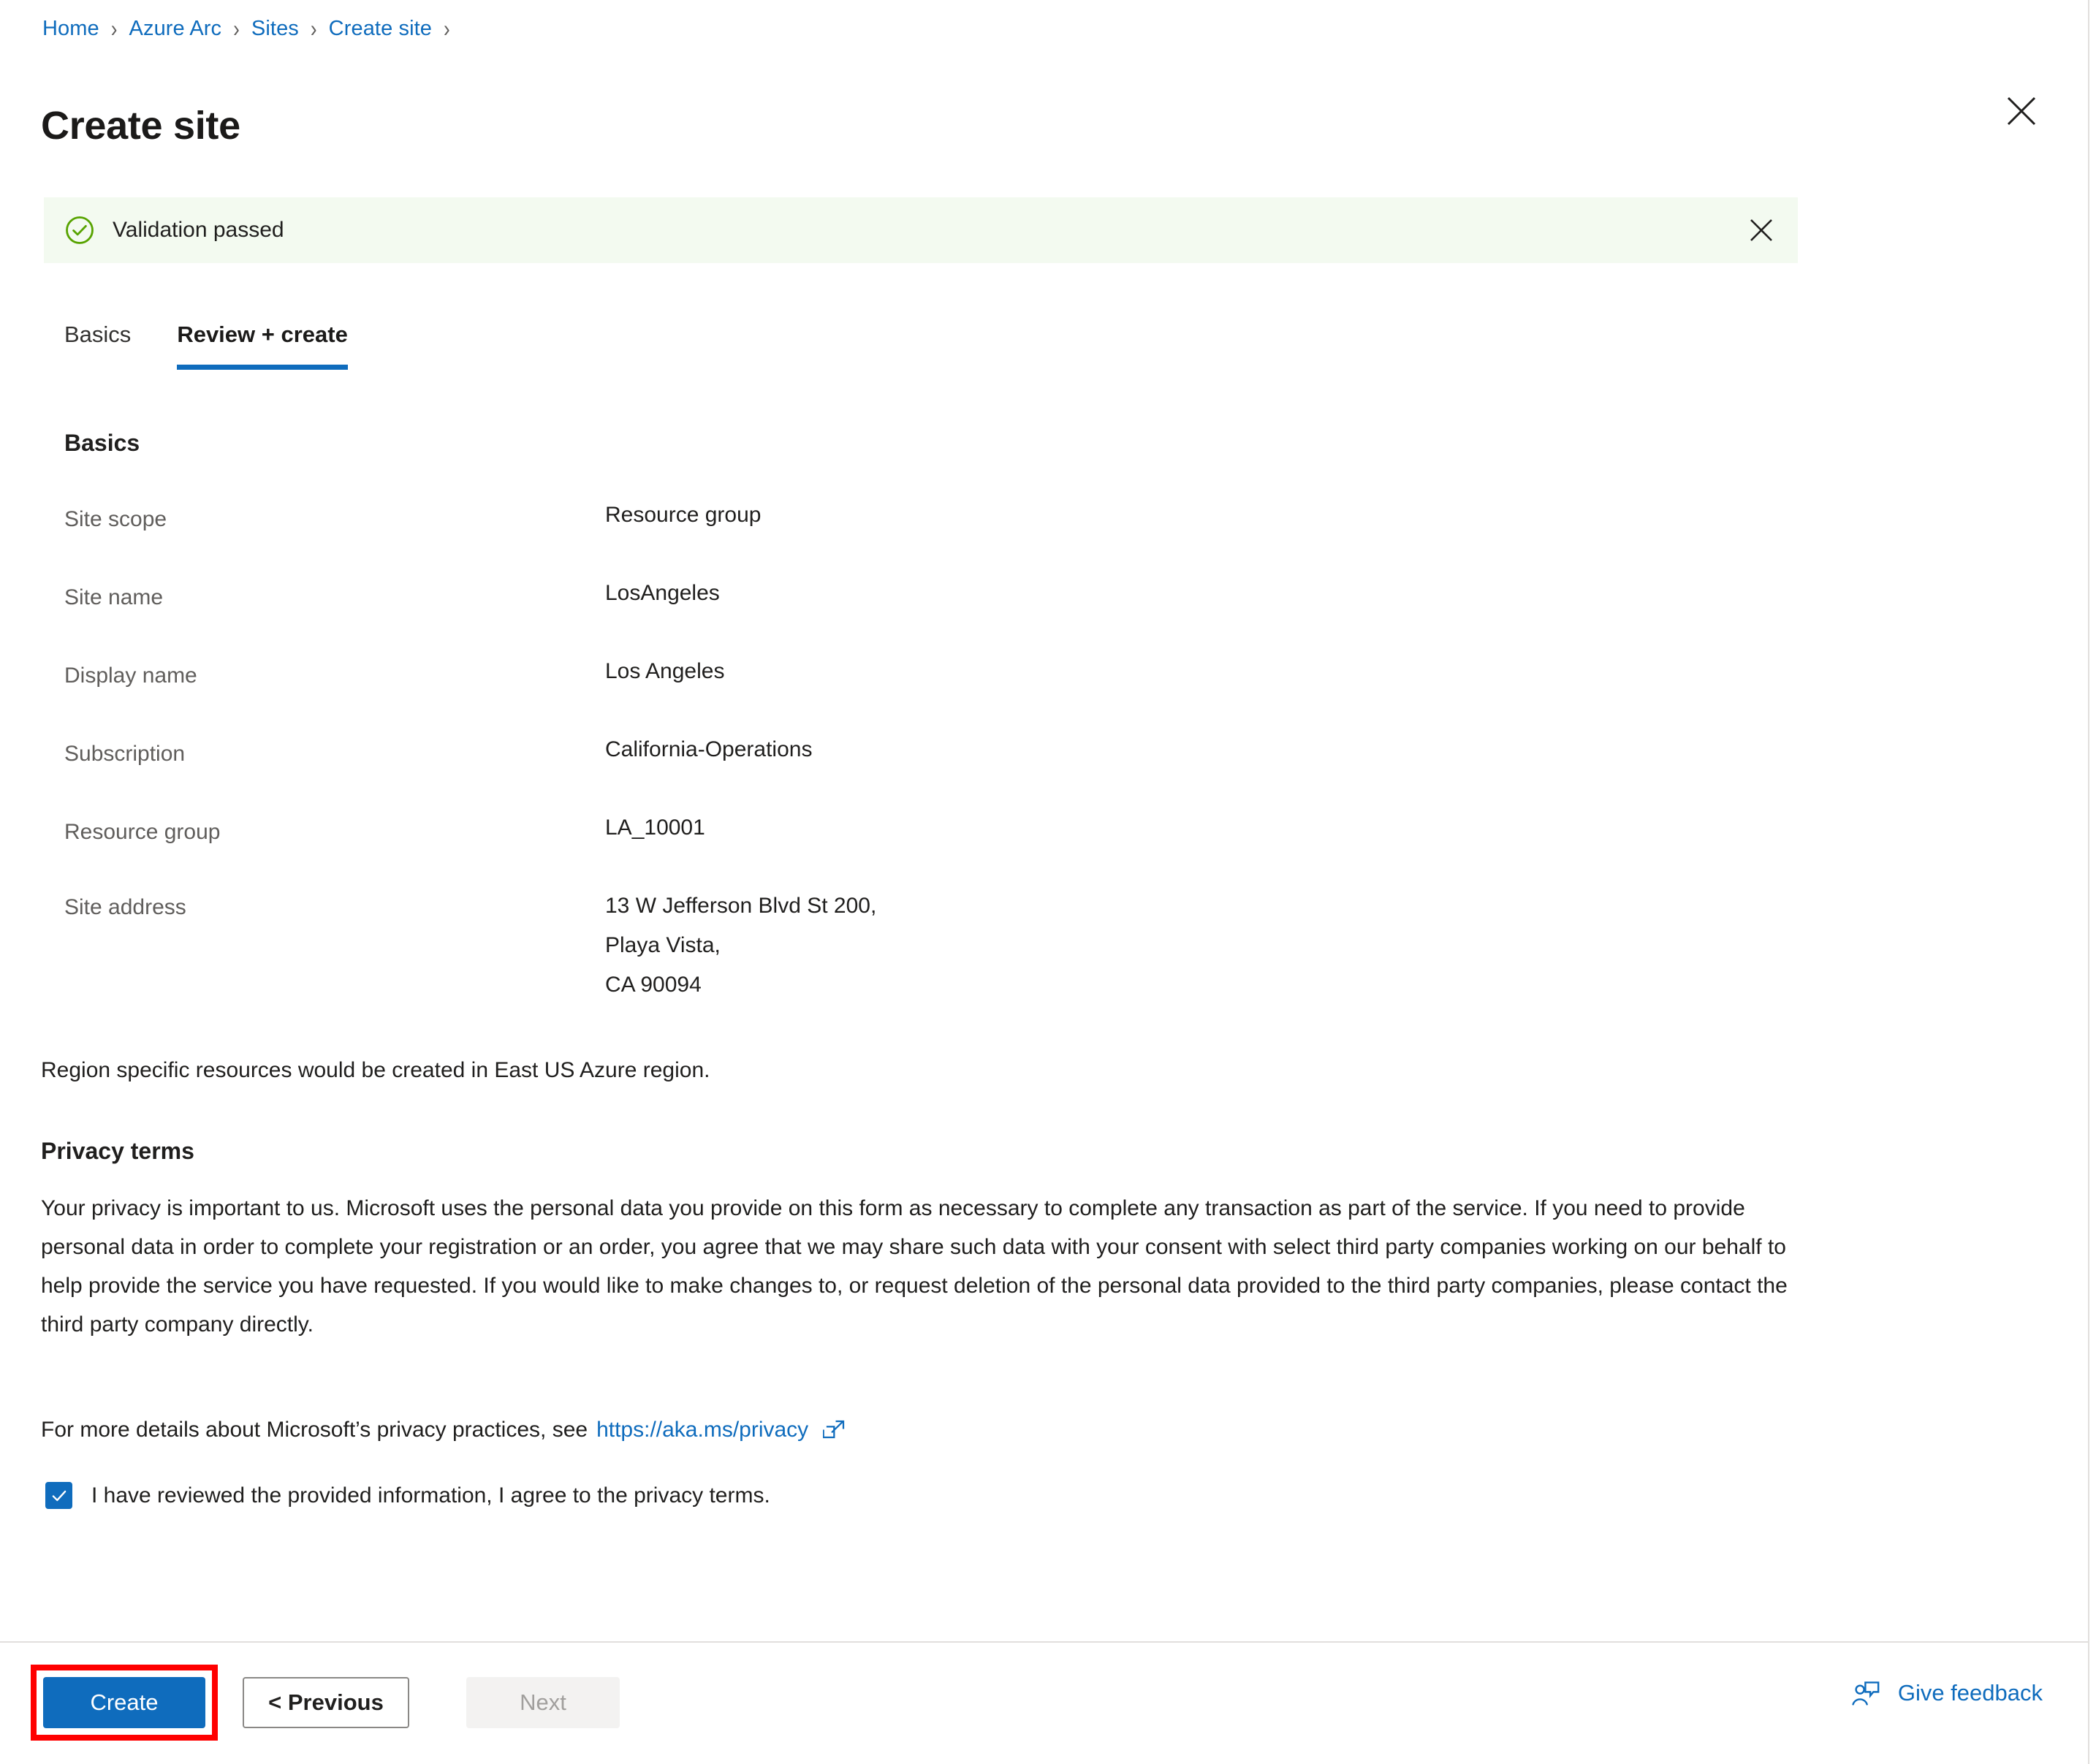 Image resolution: width=2096 pixels, height=1764 pixels. What do you see at coordinates (702, 1430) in the screenshot?
I see `privacy-policy-link: https://aka.ms/privacy` at bounding box center [702, 1430].